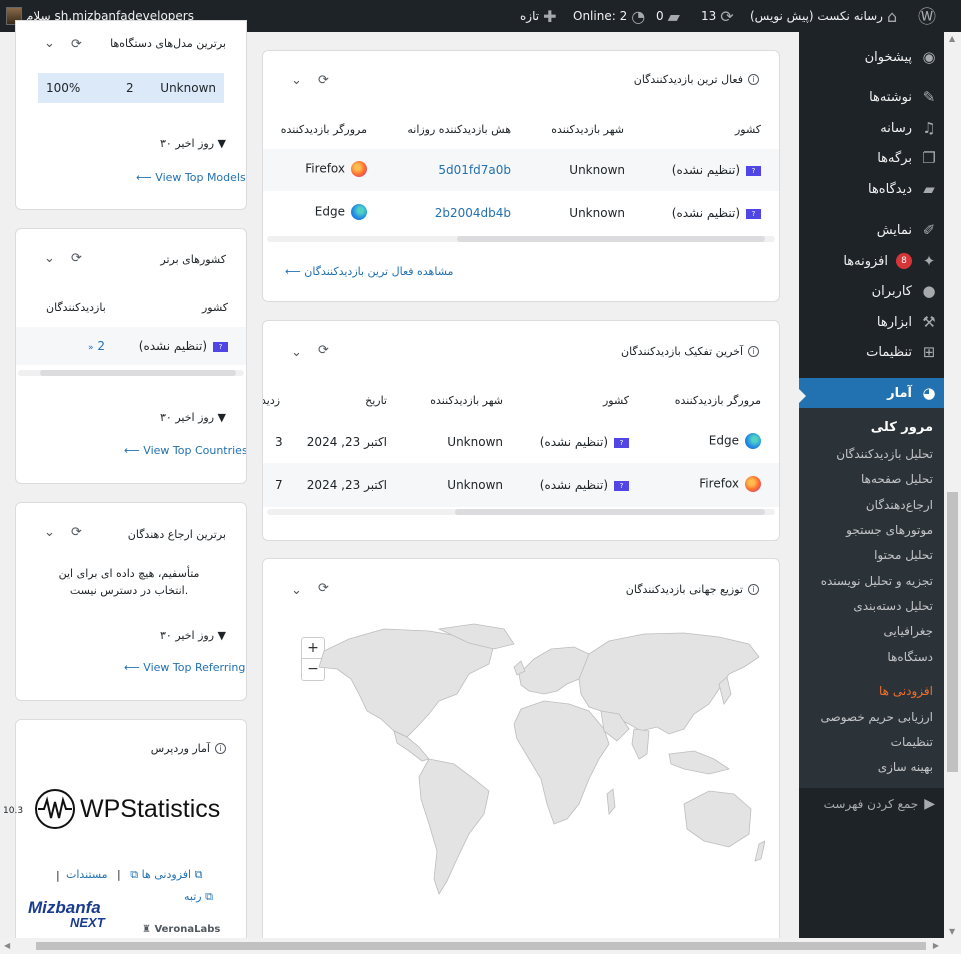 This screenshot has width=961, height=954. What do you see at coordinates (879, 189) in the screenshot?
I see `menu-comments: دیدگاه‌ها ▰` at bounding box center [879, 189].